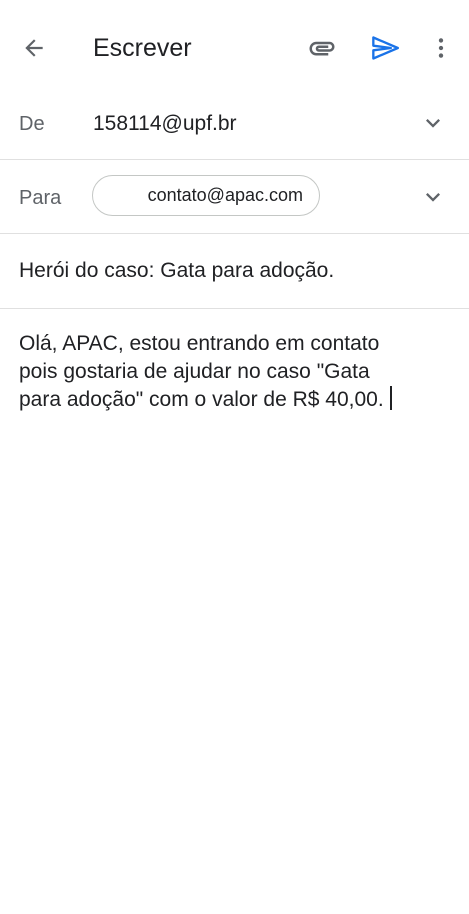  I want to click on subject-row: Herói do caso: Gata para adoção., so click(234, 271).